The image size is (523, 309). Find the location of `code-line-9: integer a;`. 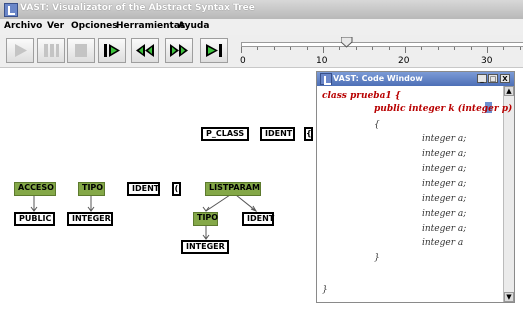

code-line-9: integer a; is located at coordinates (444, 214).